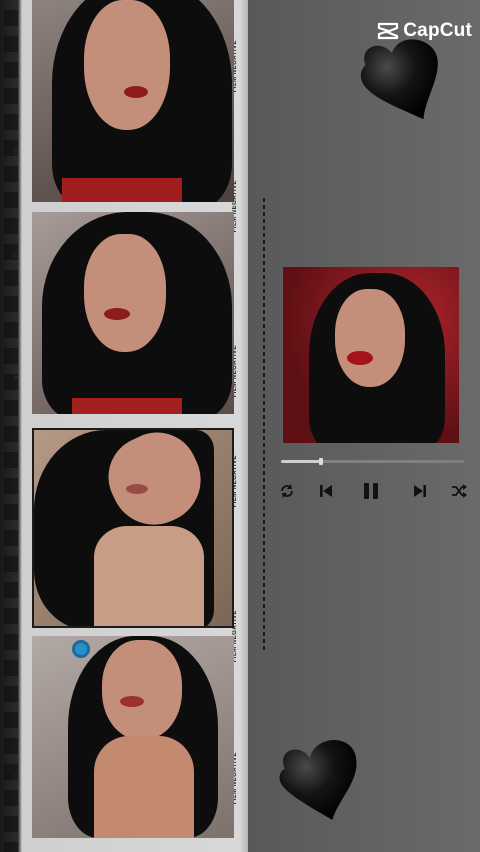 The image size is (480, 852). I want to click on progress-fill, so click(301, 461).